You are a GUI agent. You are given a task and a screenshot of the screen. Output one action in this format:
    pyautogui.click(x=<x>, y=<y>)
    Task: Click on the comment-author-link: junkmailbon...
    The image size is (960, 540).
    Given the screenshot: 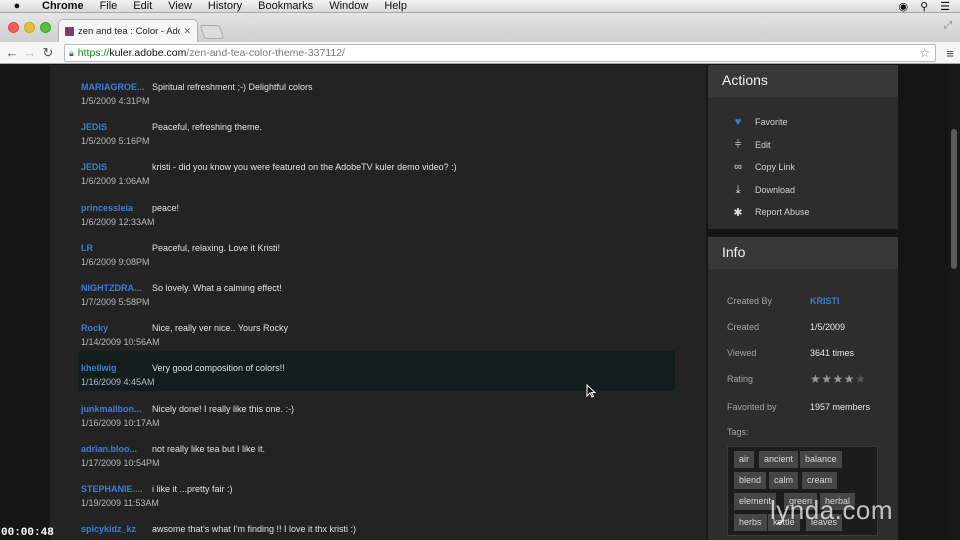 What is the action you would take?
    pyautogui.click(x=114, y=409)
    